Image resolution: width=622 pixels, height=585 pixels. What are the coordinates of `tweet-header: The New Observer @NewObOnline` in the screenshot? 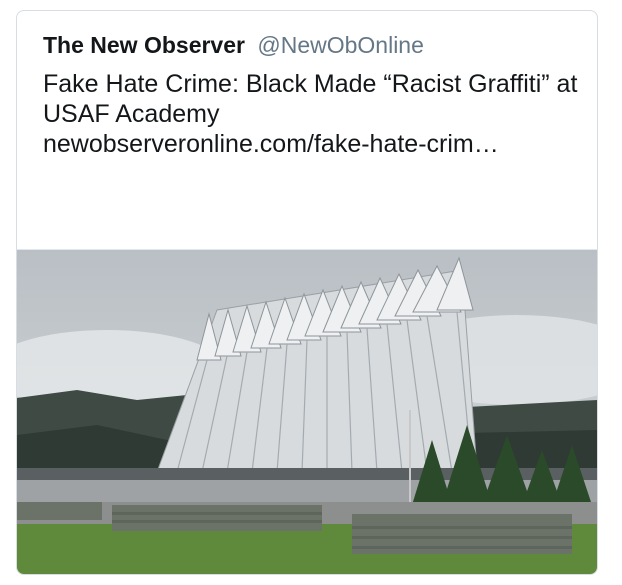 It's located at (233, 45).